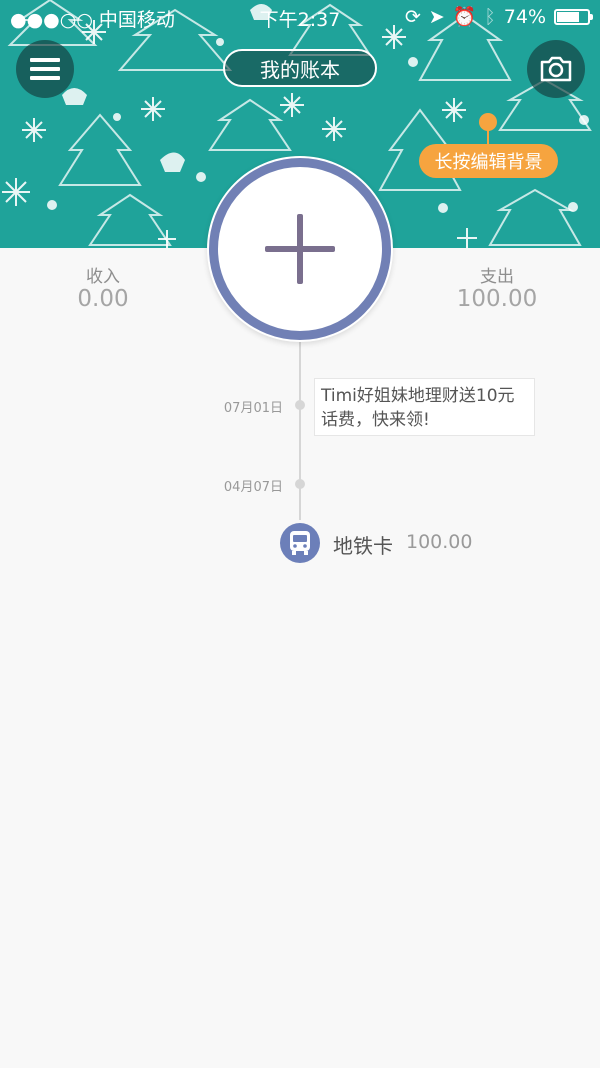 The width and height of the screenshot is (600, 1068). I want to click on bus-icon, so click(300, 543).